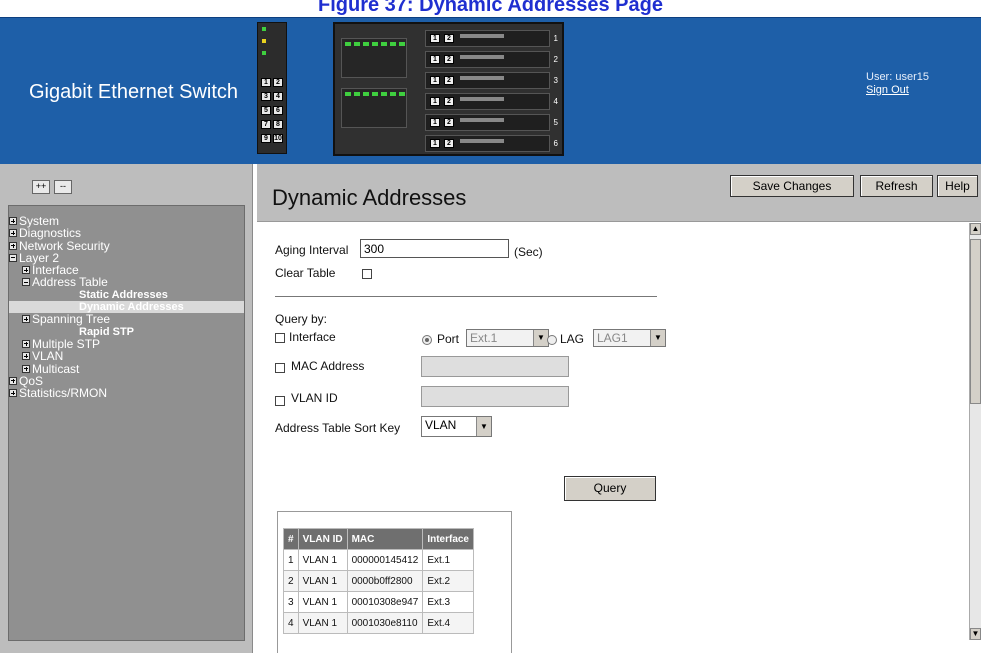 The width and height of the screenshot is (981, 653). I want to click on clear-table-checkbox, so click(367, 274).